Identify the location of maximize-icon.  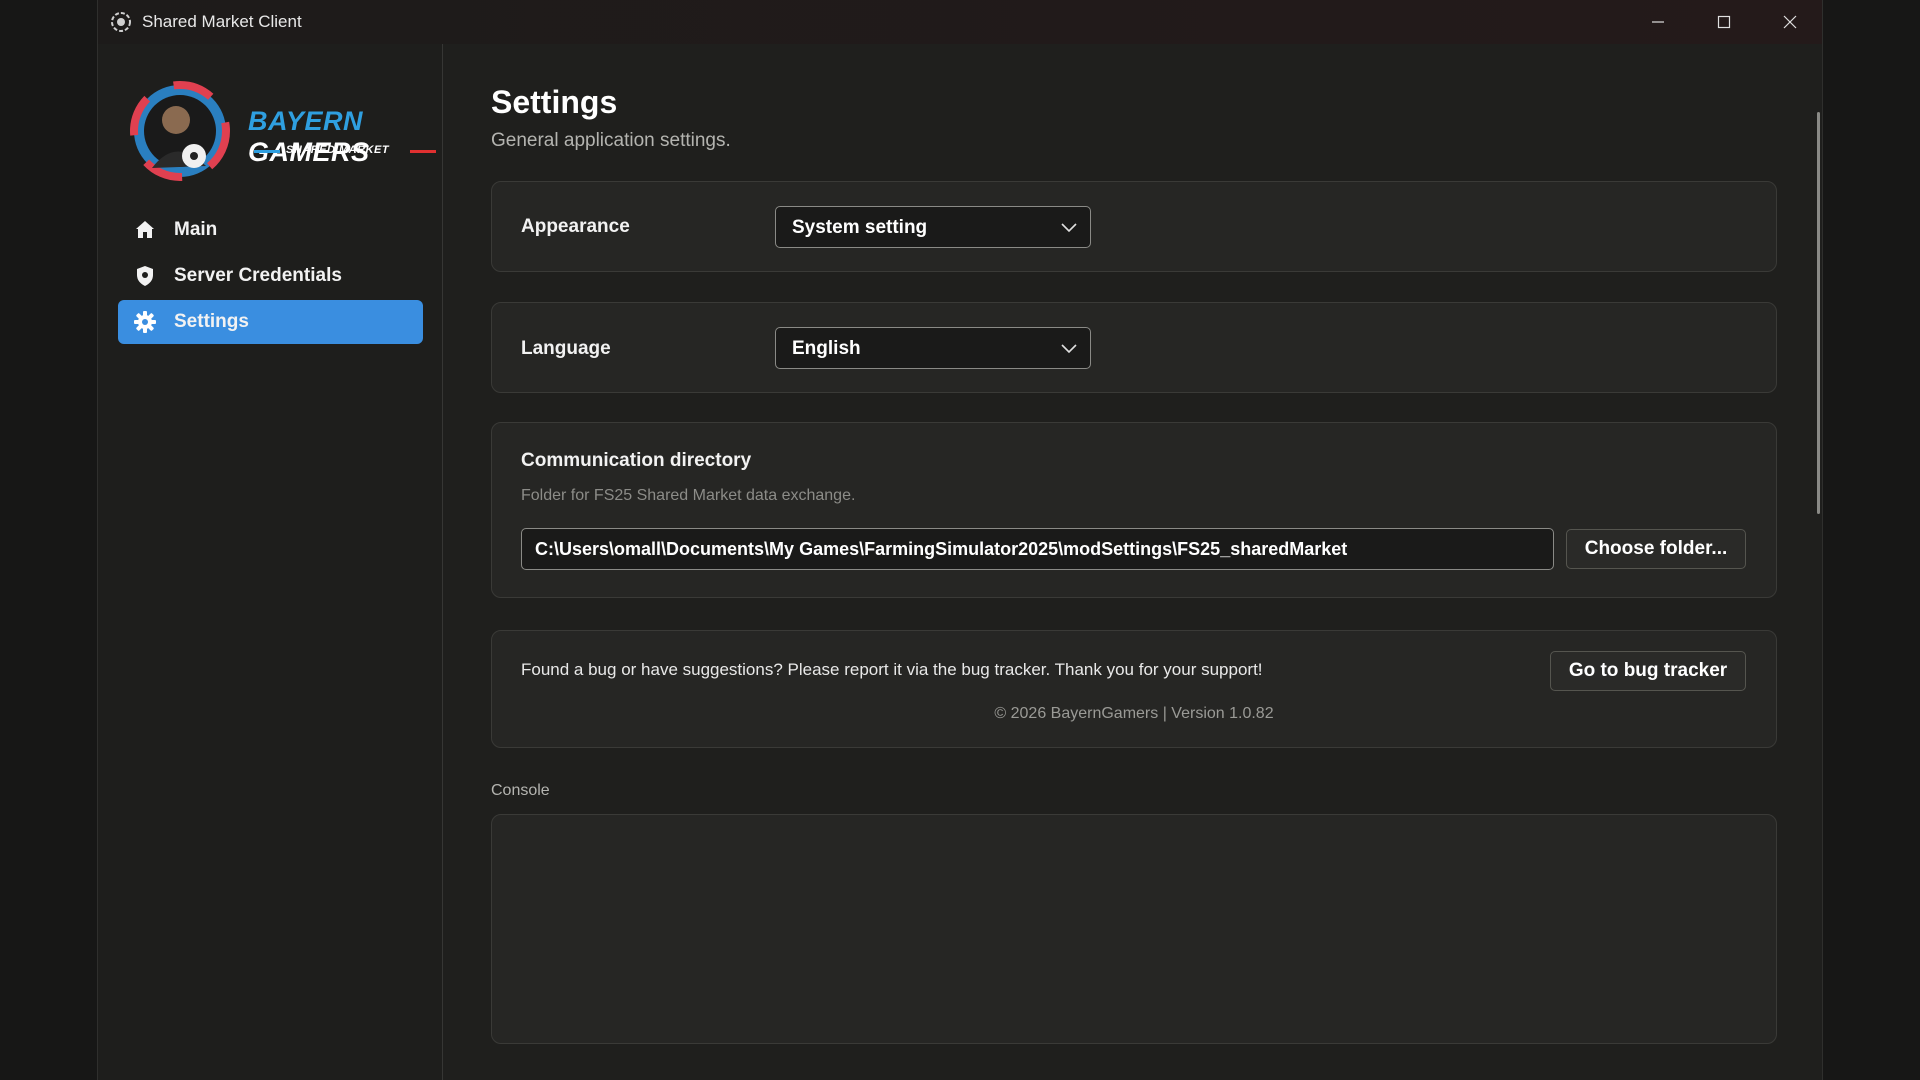
(1724, 22).